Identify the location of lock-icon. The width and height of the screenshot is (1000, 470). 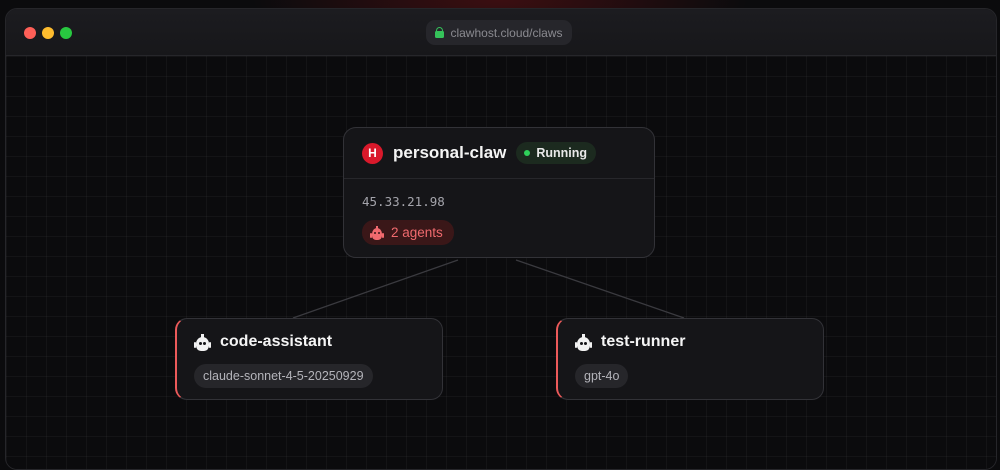
(440, 32).